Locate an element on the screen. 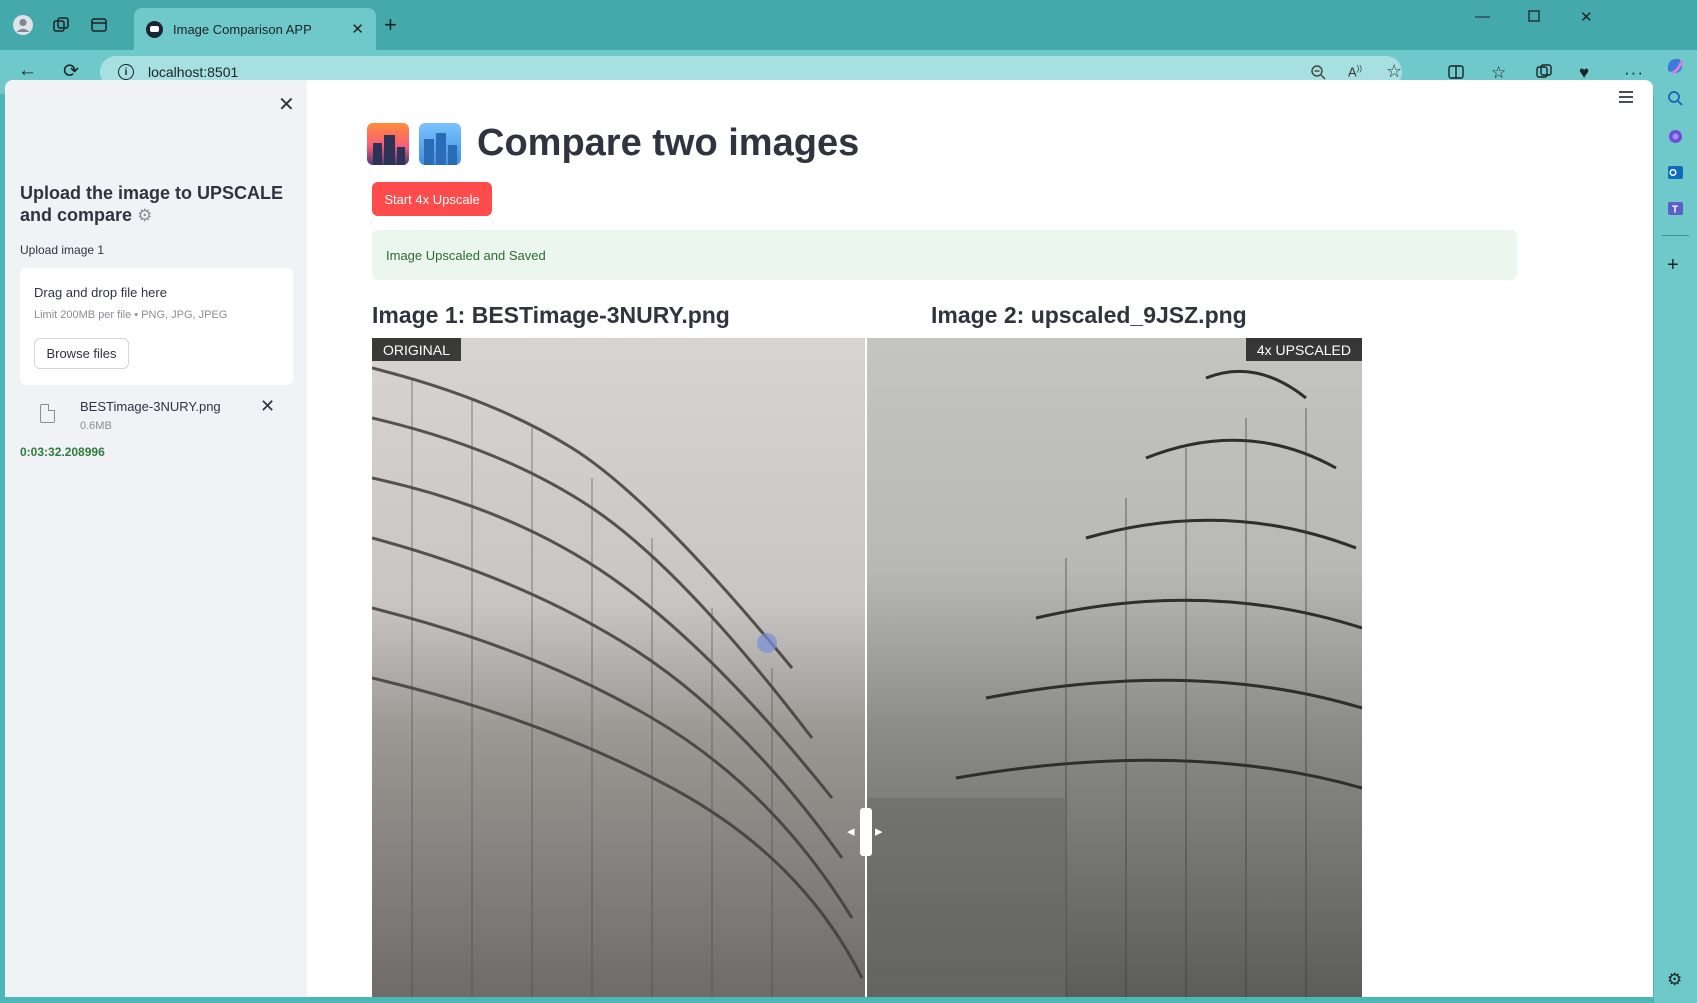 The height and width of the screenshot is (1003, 1697). browser-tab: Image Comparison APP ✕ is located at coordinates (255, 29).